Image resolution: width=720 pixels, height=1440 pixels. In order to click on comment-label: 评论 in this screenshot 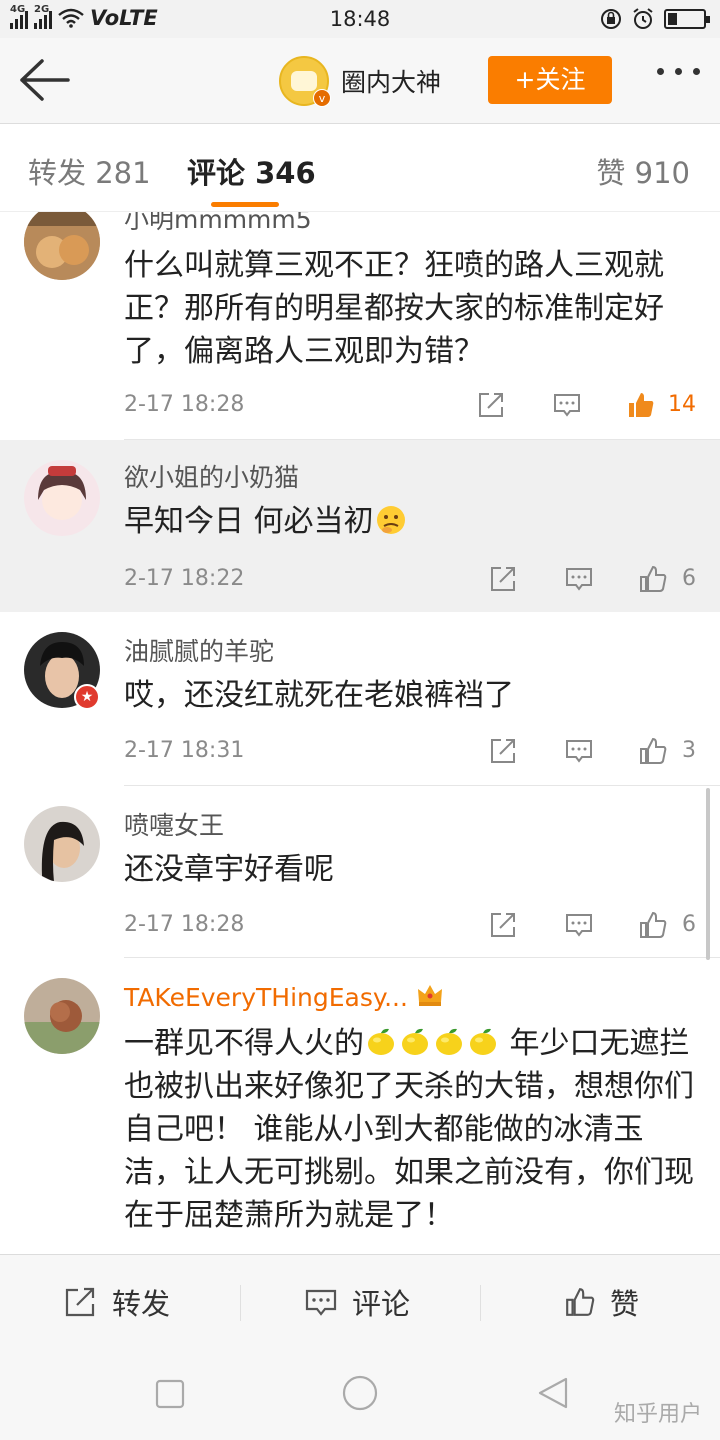, I will do `click(381, 1304)`.